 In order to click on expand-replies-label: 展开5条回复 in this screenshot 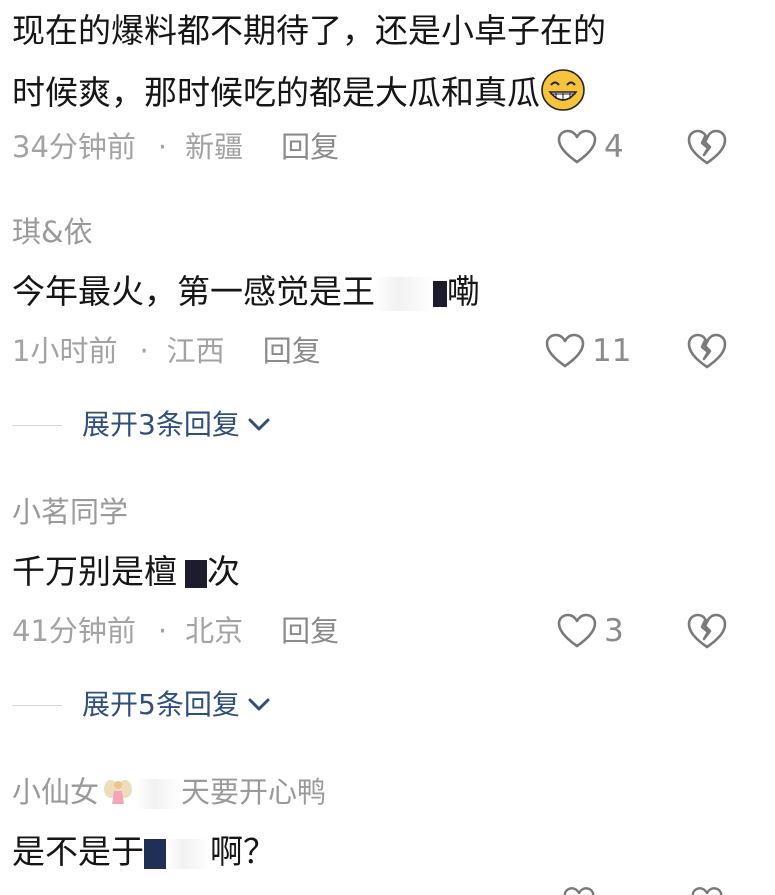, I will do `click(161, 704)`.